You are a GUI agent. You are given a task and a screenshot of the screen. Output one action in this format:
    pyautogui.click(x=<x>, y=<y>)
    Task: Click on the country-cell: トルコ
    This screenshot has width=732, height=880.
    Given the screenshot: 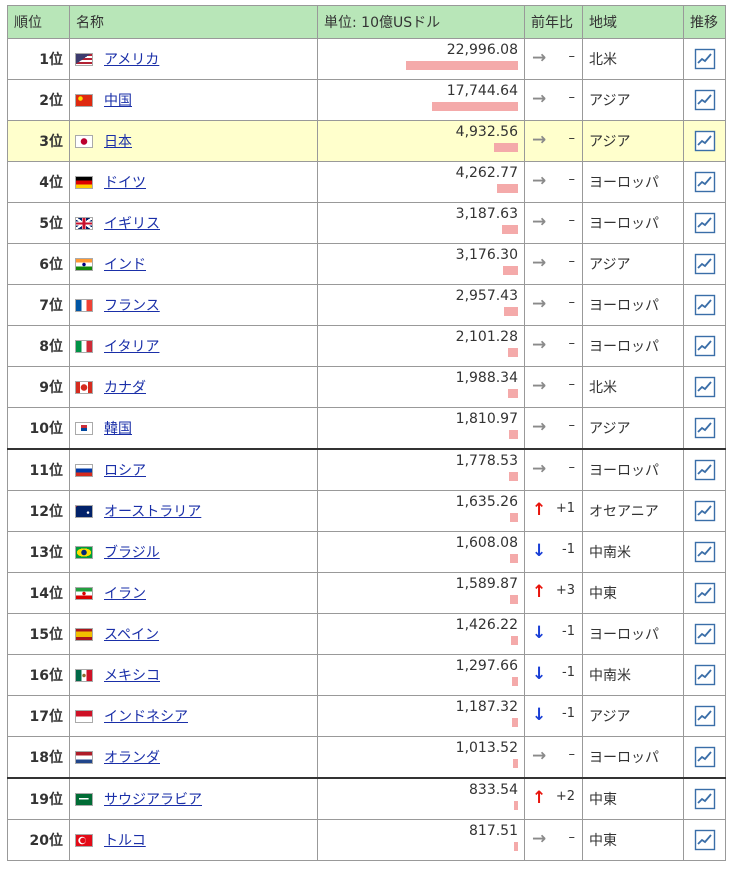 What is the action you would take?
    pyautogui.click(x=193, y=840)
    